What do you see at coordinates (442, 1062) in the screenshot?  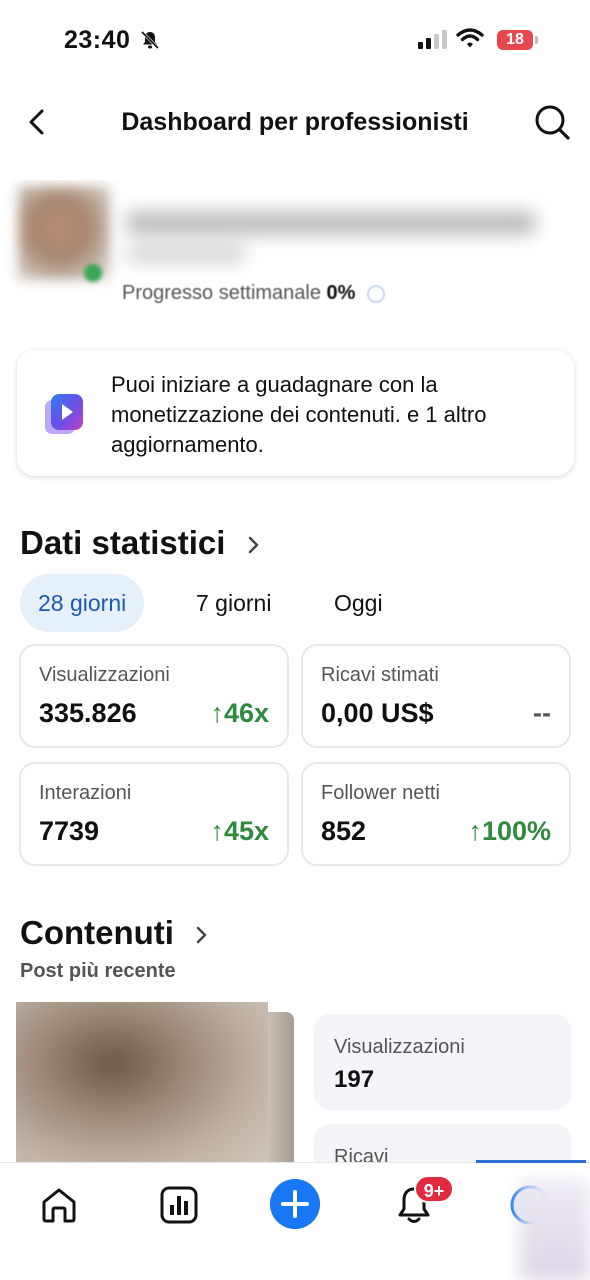 I see `post-views-card: Visualizzazioni 197` at bounding box center [442, 1062].